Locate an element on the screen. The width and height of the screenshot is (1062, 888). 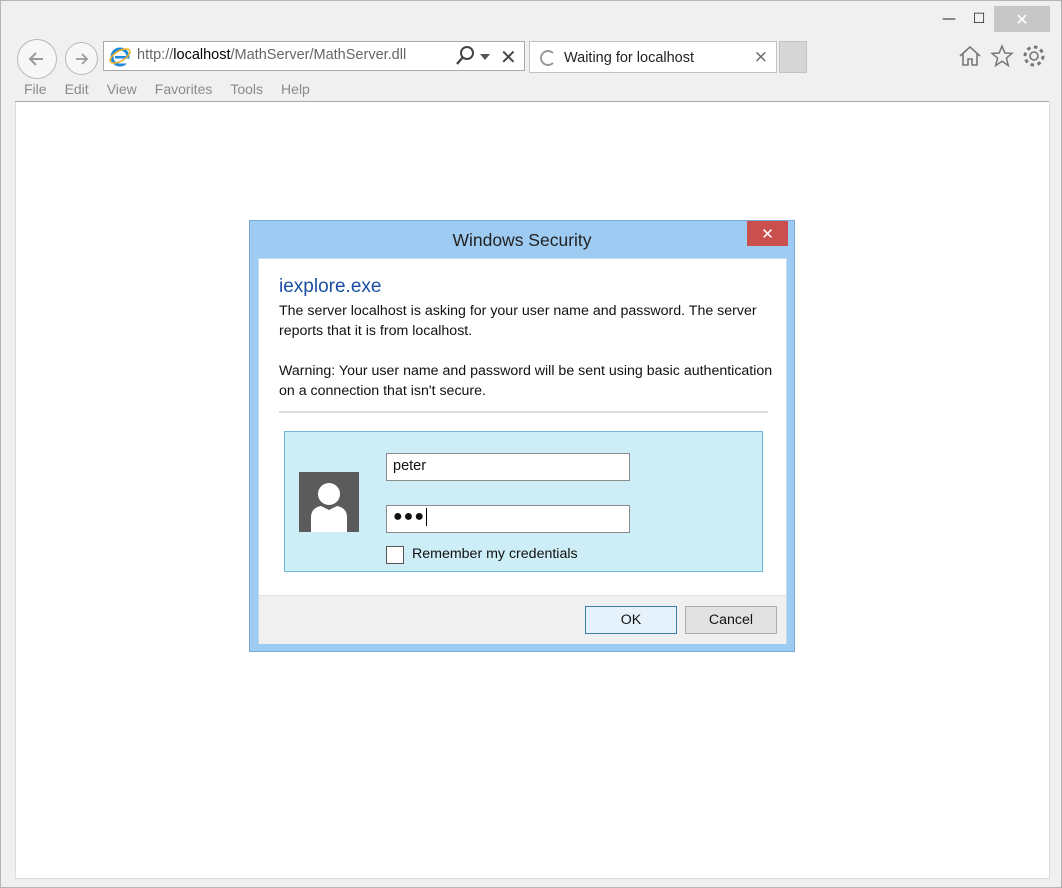
forward-button is located at coordinates (81, 58).